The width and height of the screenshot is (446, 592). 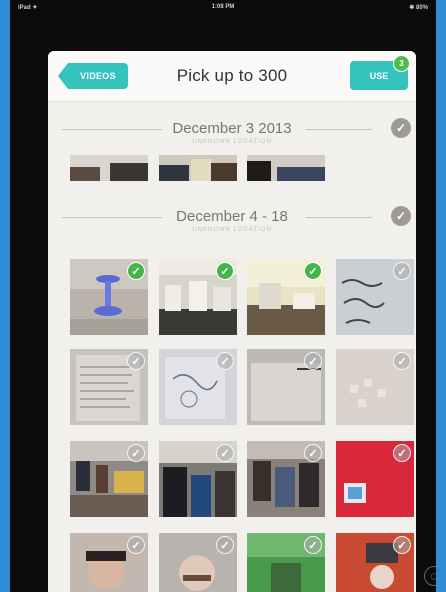 What do you see at coordinates (401, 63) in the screenshot?
I see `selection-count-badge: 3` at bounding box center [401, 63].